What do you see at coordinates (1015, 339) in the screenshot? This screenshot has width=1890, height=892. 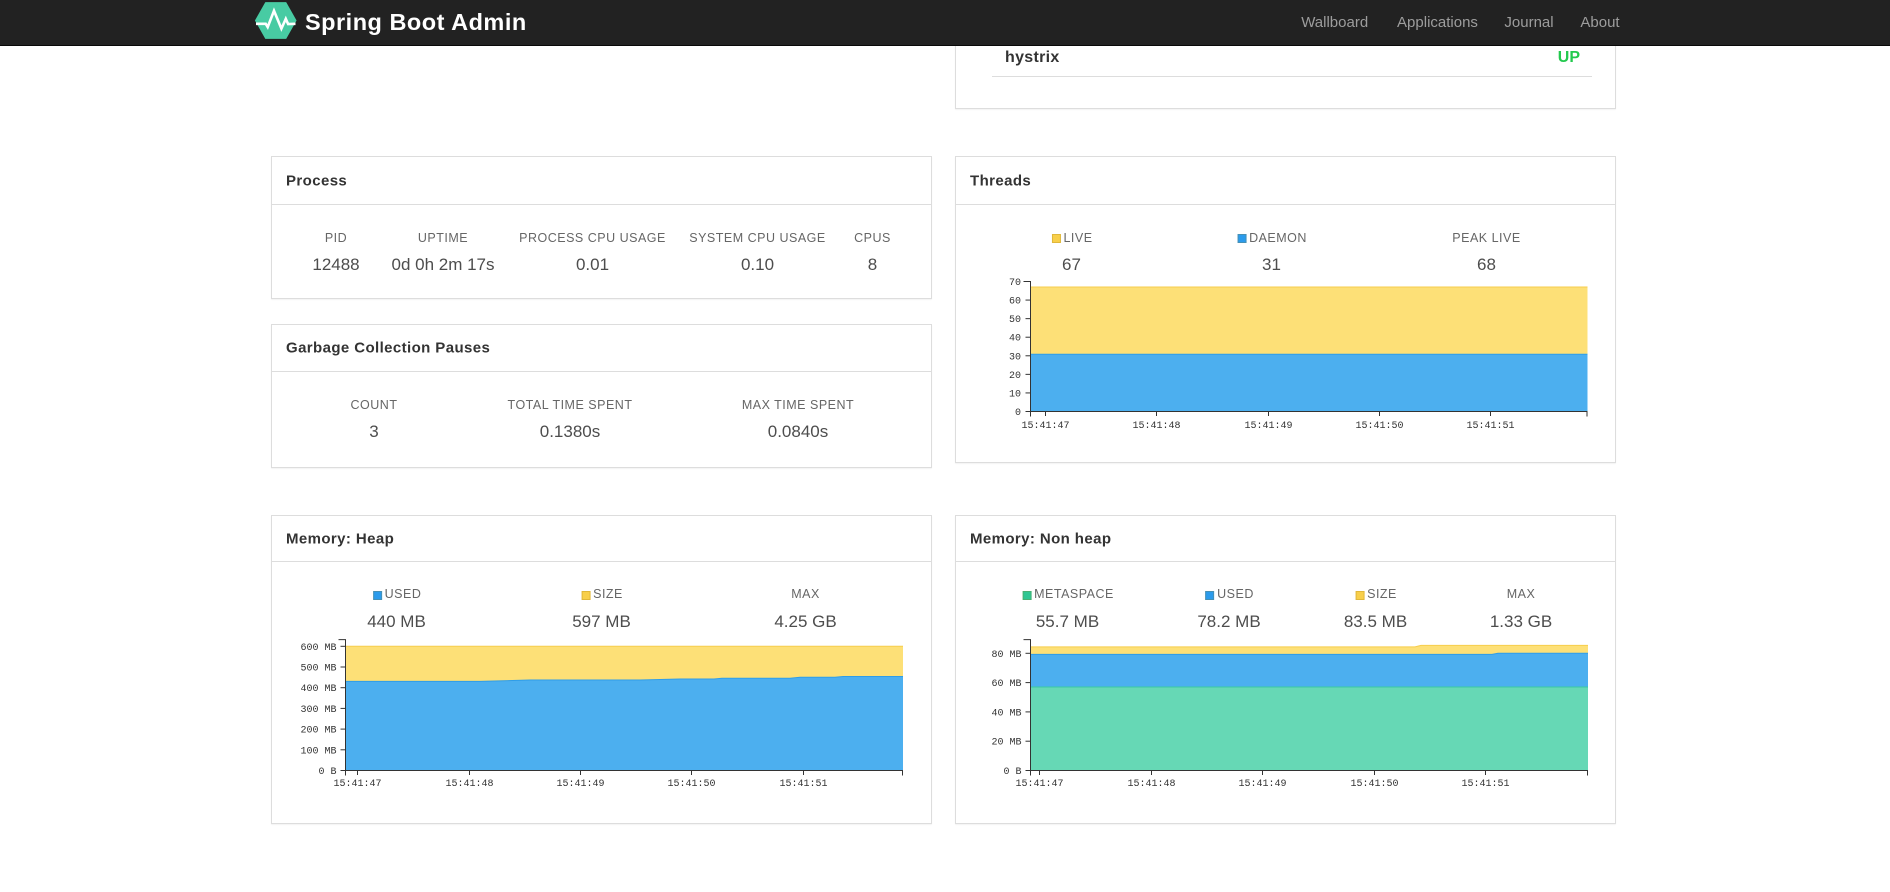 I see `svg-text: 40` at bounding box center [1015, 339].